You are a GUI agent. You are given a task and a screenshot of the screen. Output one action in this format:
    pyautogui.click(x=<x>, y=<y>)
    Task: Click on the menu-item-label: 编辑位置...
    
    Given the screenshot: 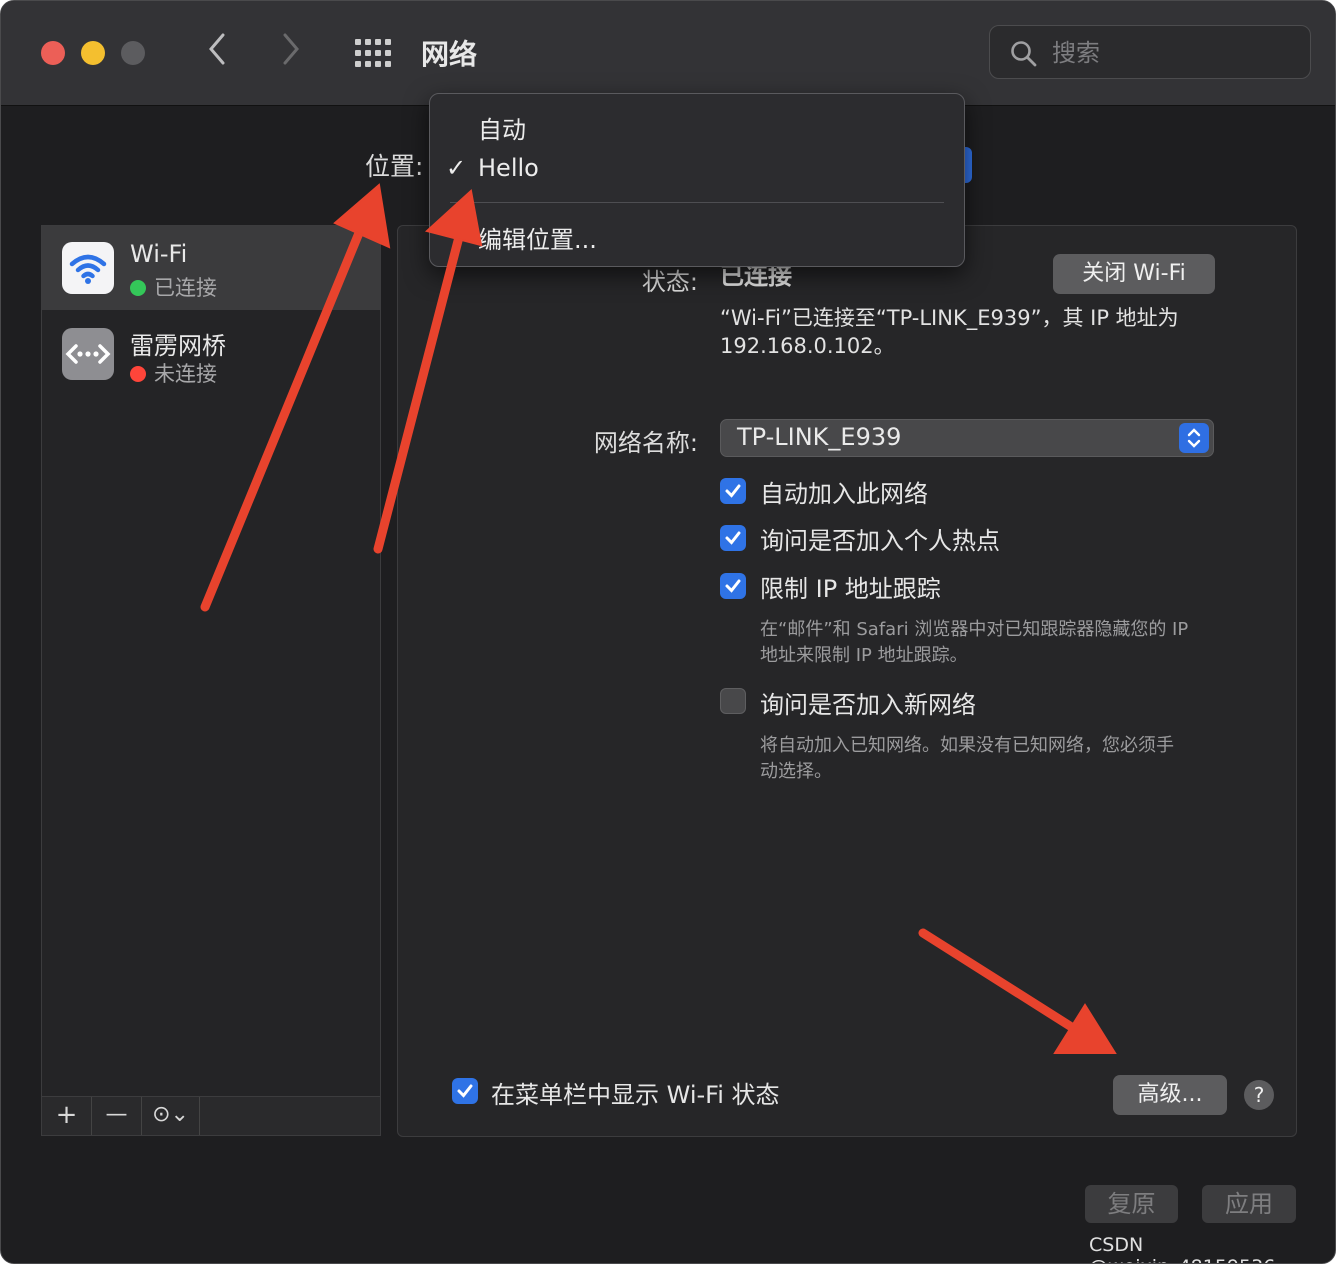 What is the action you would take?
    pyautogui.click(x=537, y=240)
    